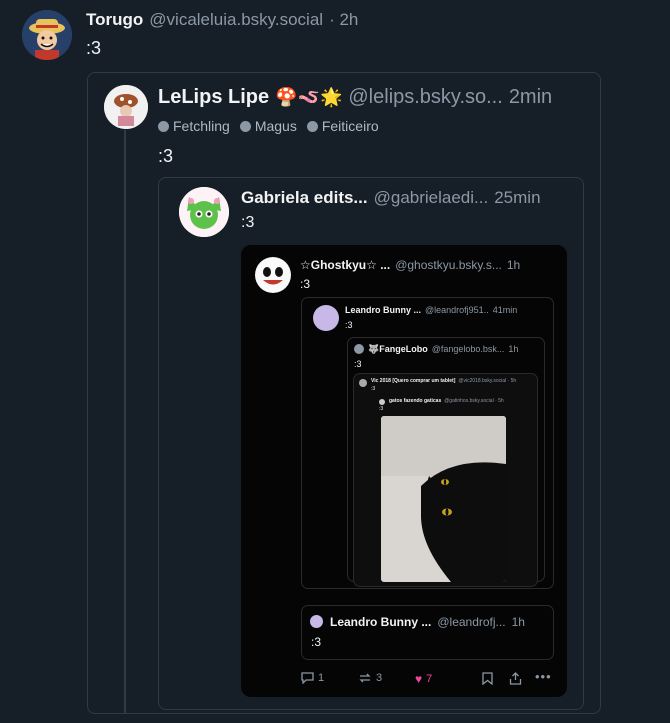 The width and height of the screenshot is (670, 723). What do you see at coordinates (373, 389) in the screenshot?
I see `ss-quote-c-text: :3` at bounding box center [373, 389].